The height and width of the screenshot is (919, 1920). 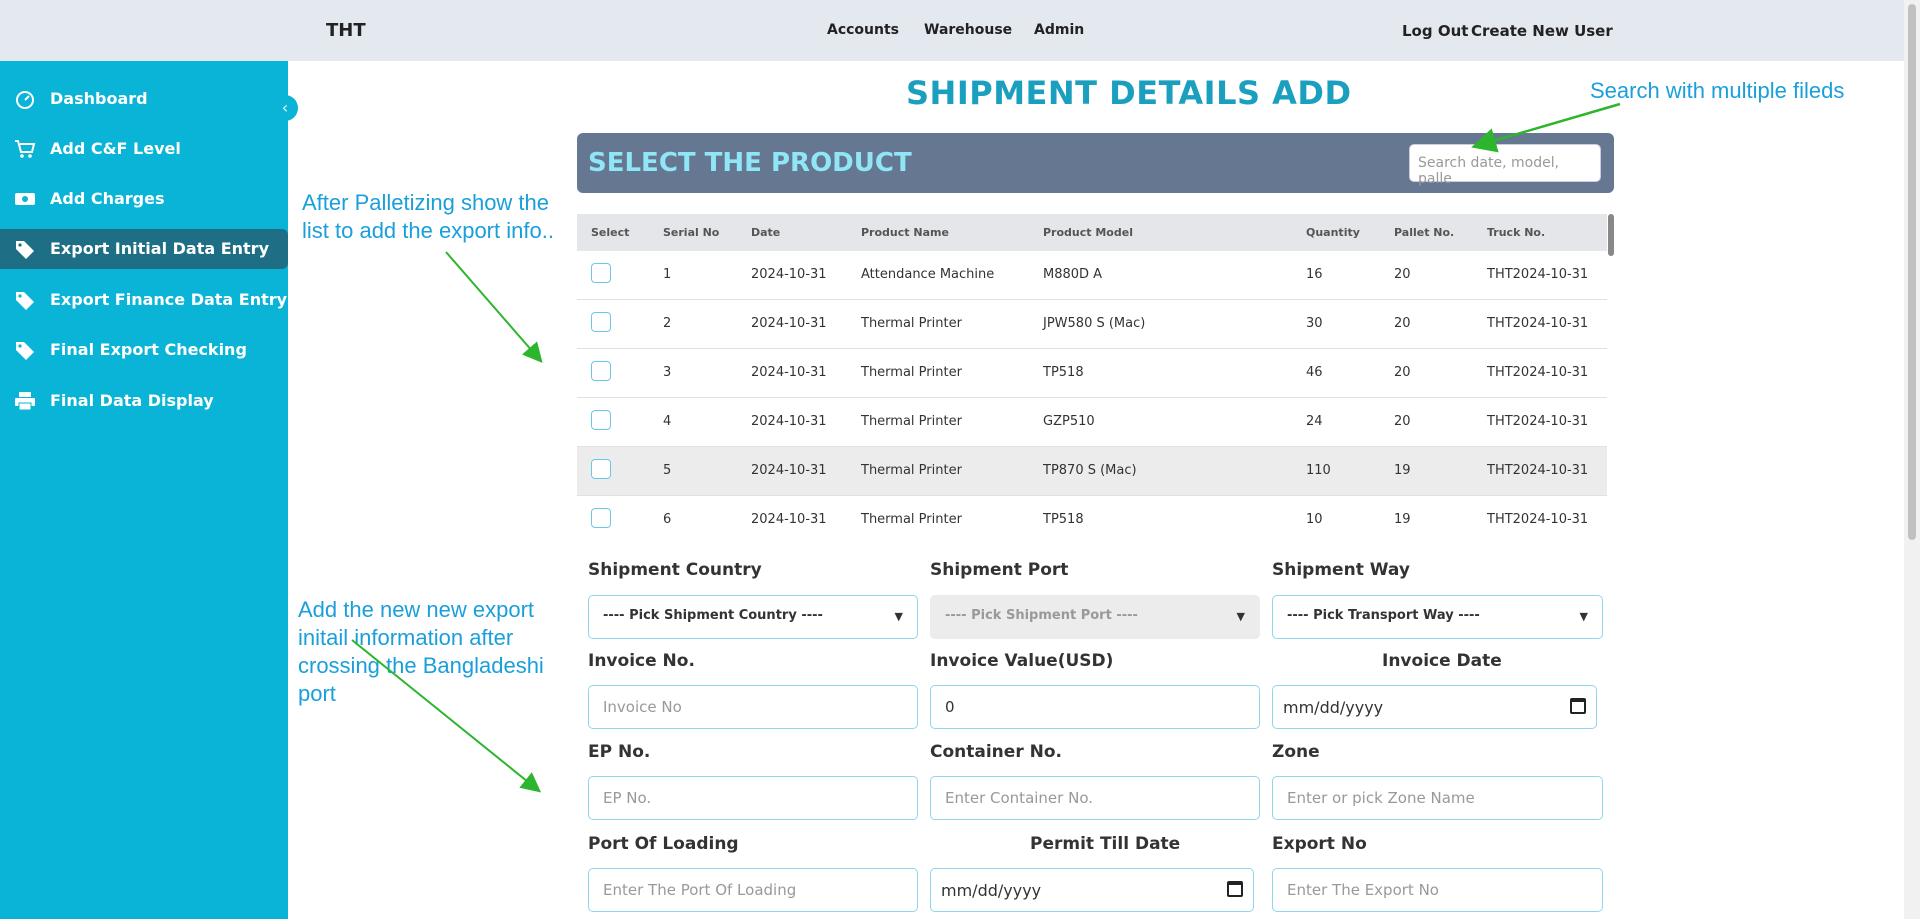 What do you see at coordinates (1912, 272) in the screenshot?
I see `page-scrollbar-thumb` at bounding box center [1912, 272].